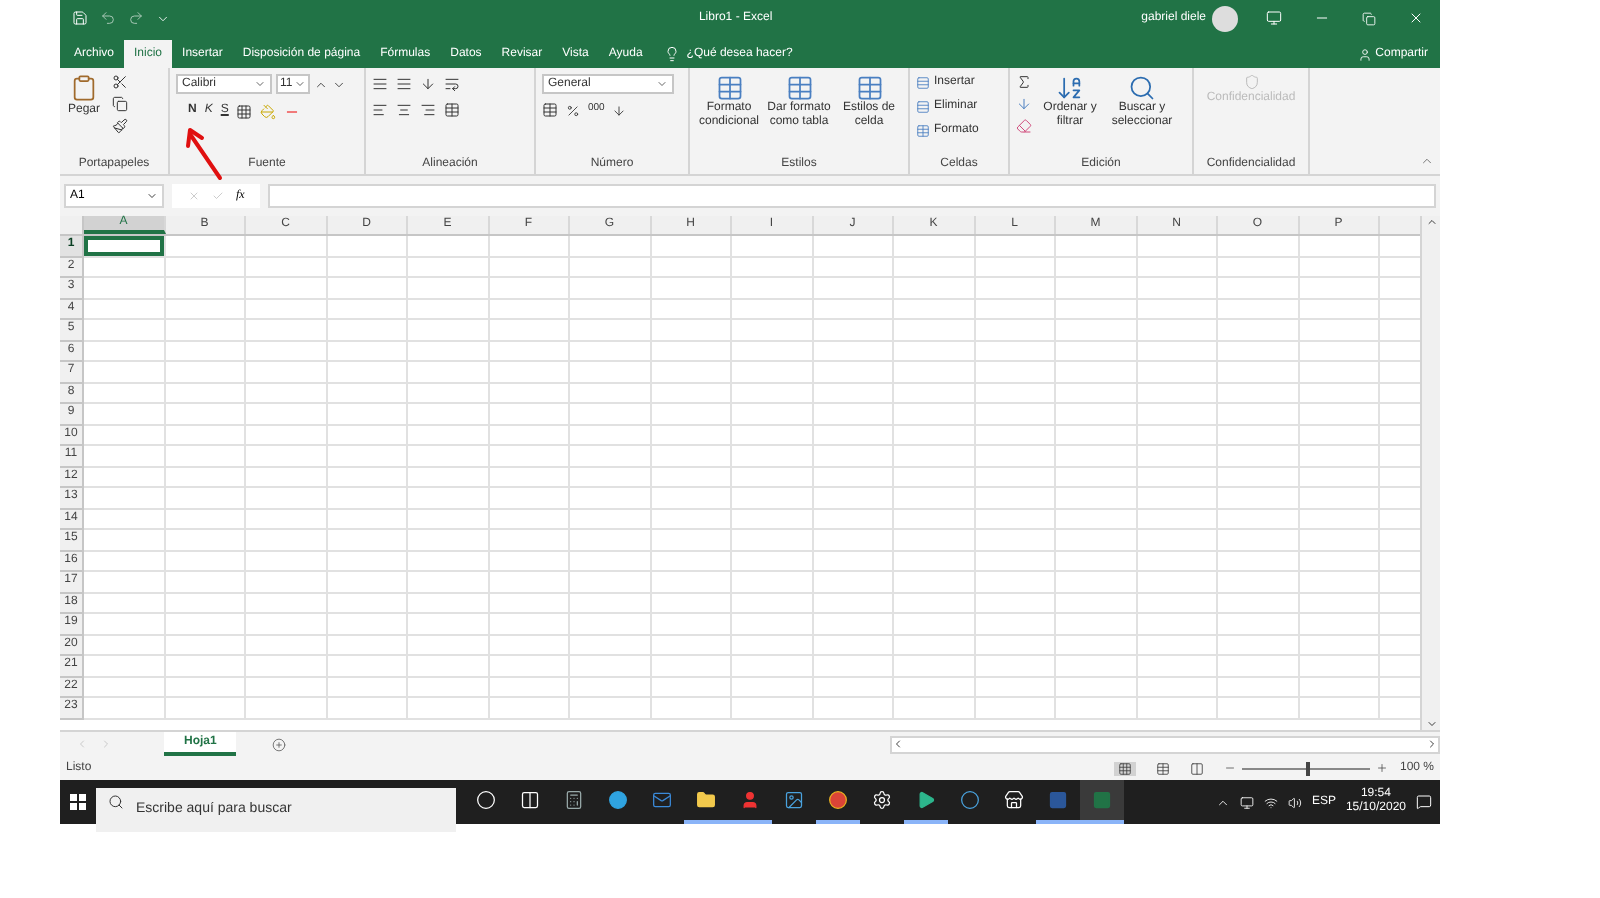  I want to click on copy-button, so click(120, 104).